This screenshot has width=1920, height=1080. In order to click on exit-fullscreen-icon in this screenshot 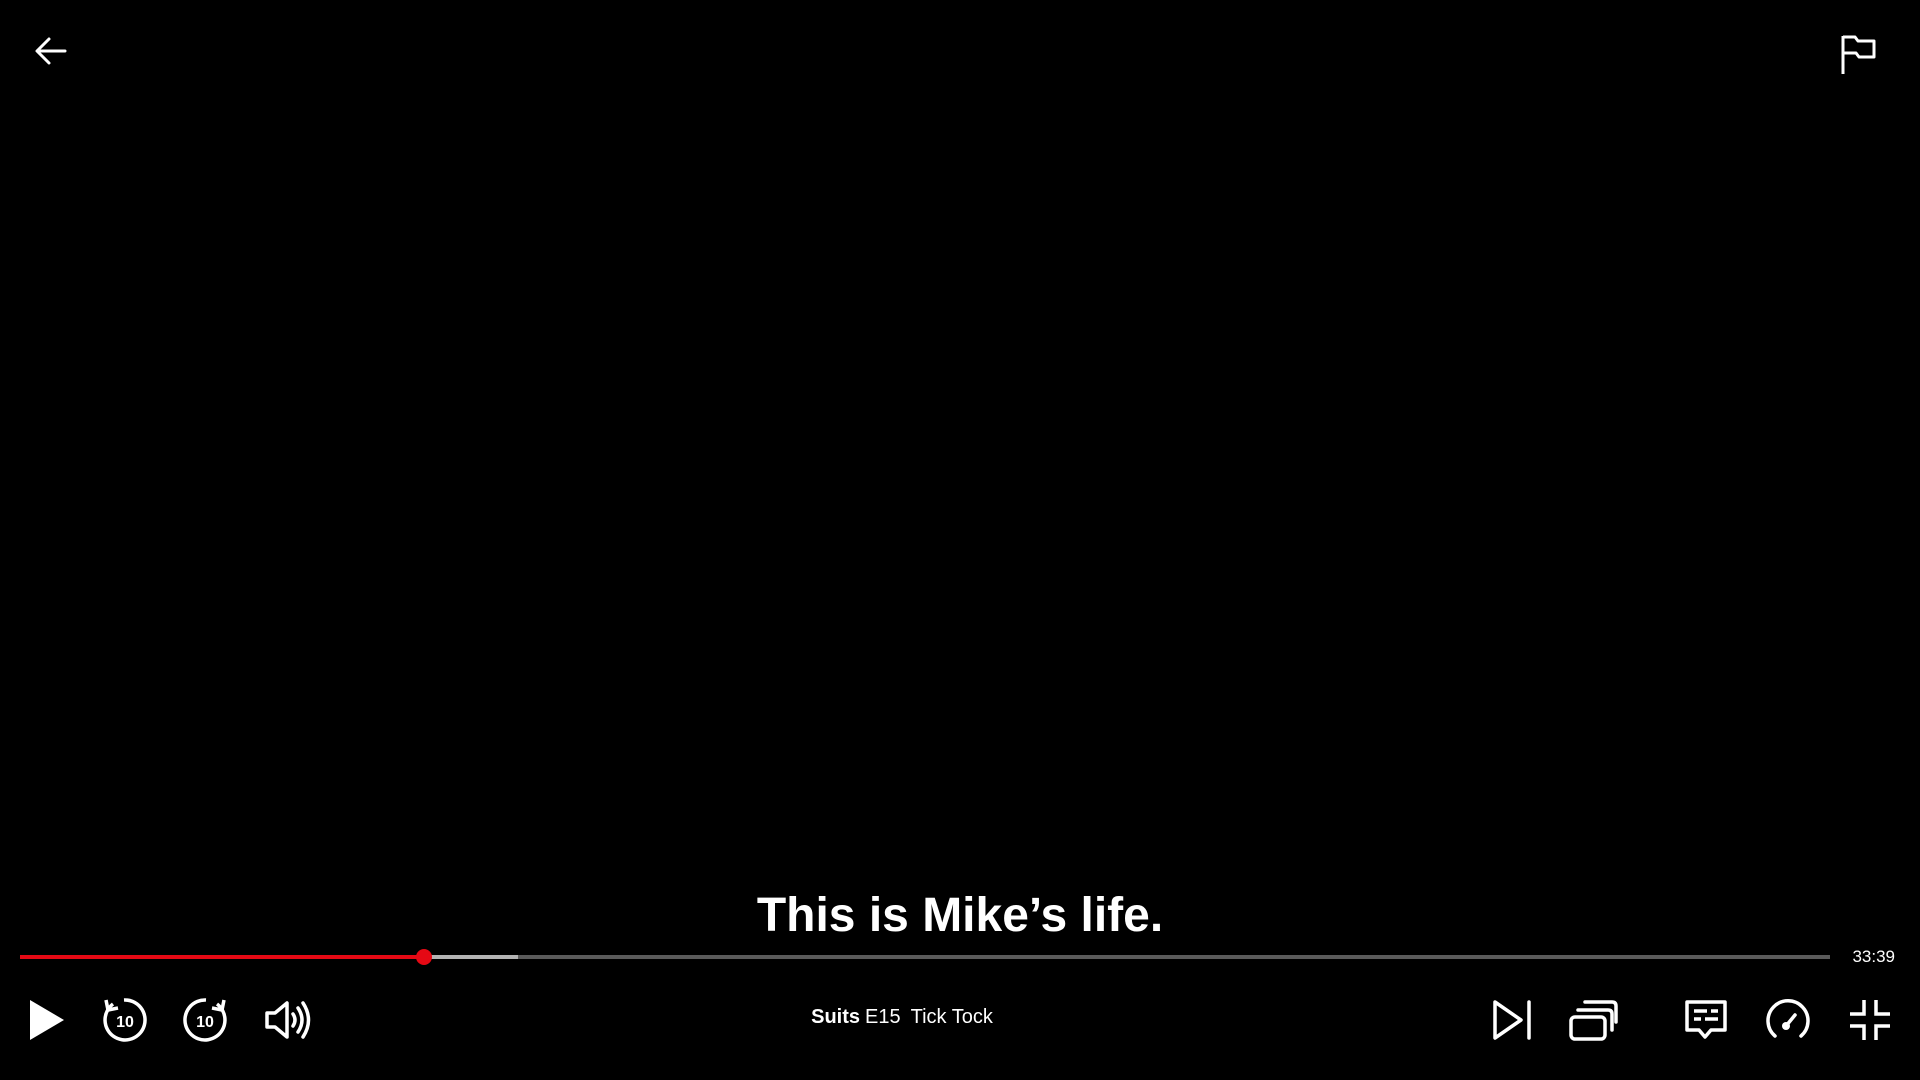, I will do `click(1870, 1020)`.